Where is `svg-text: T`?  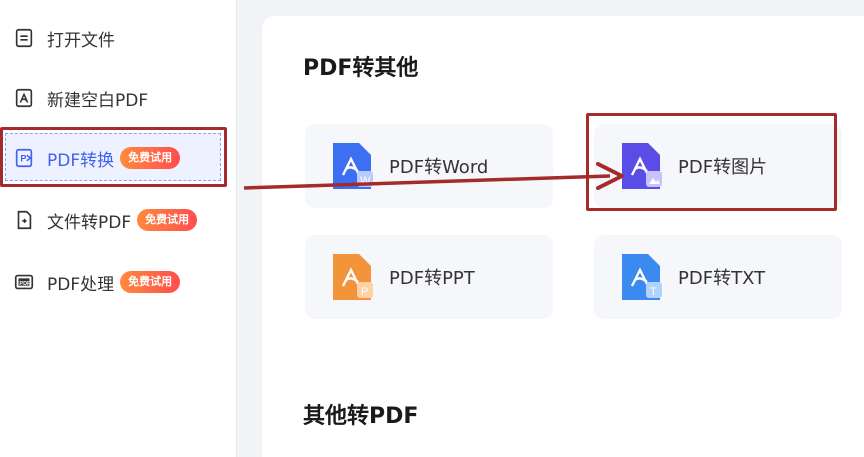
svg-text: T is located at coordinates (653, 292).